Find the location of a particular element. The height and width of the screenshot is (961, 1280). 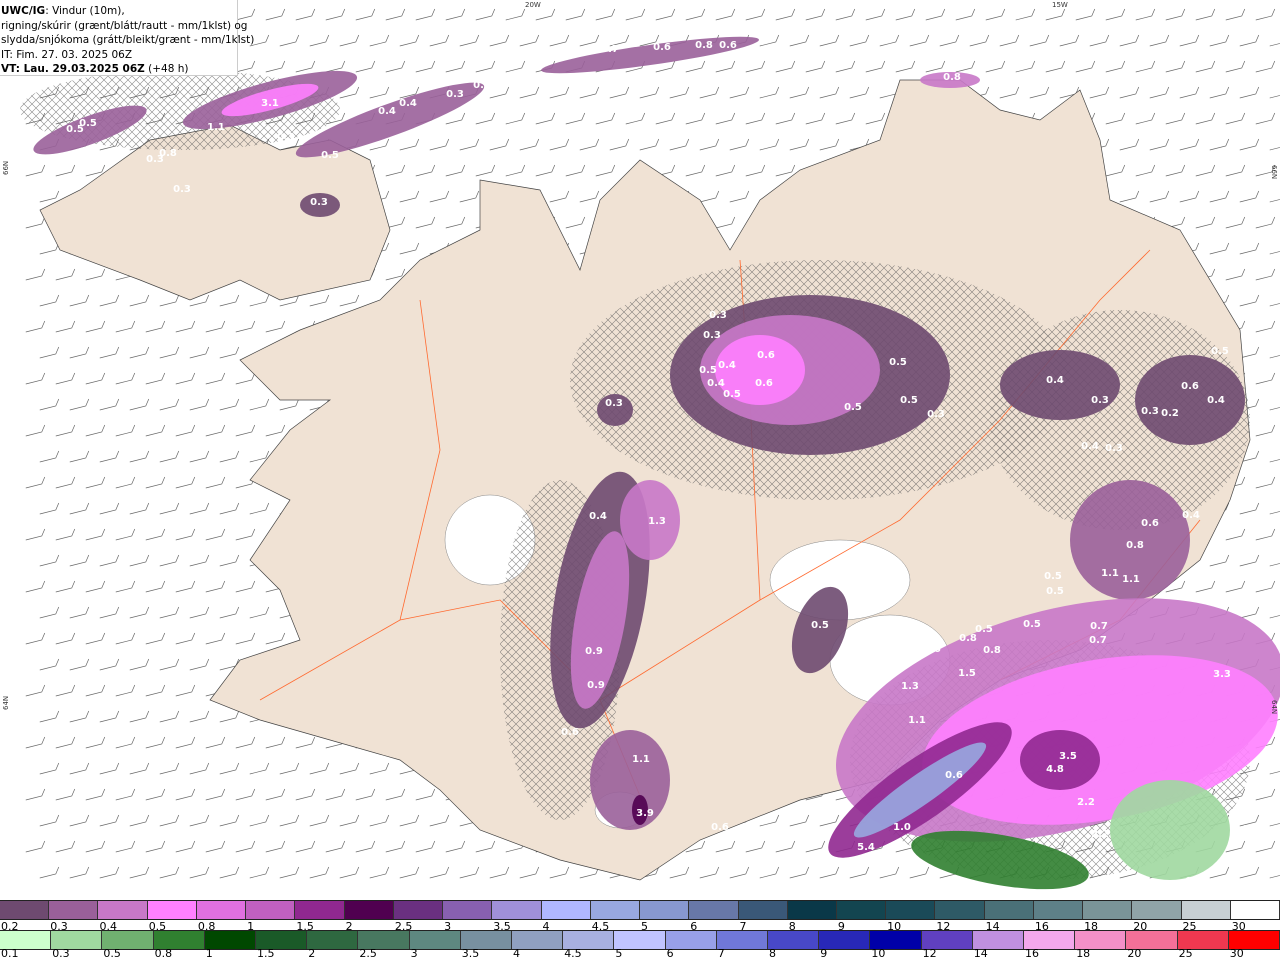

precip-value-label: 0.2 is located at coordinates (1170, 413).